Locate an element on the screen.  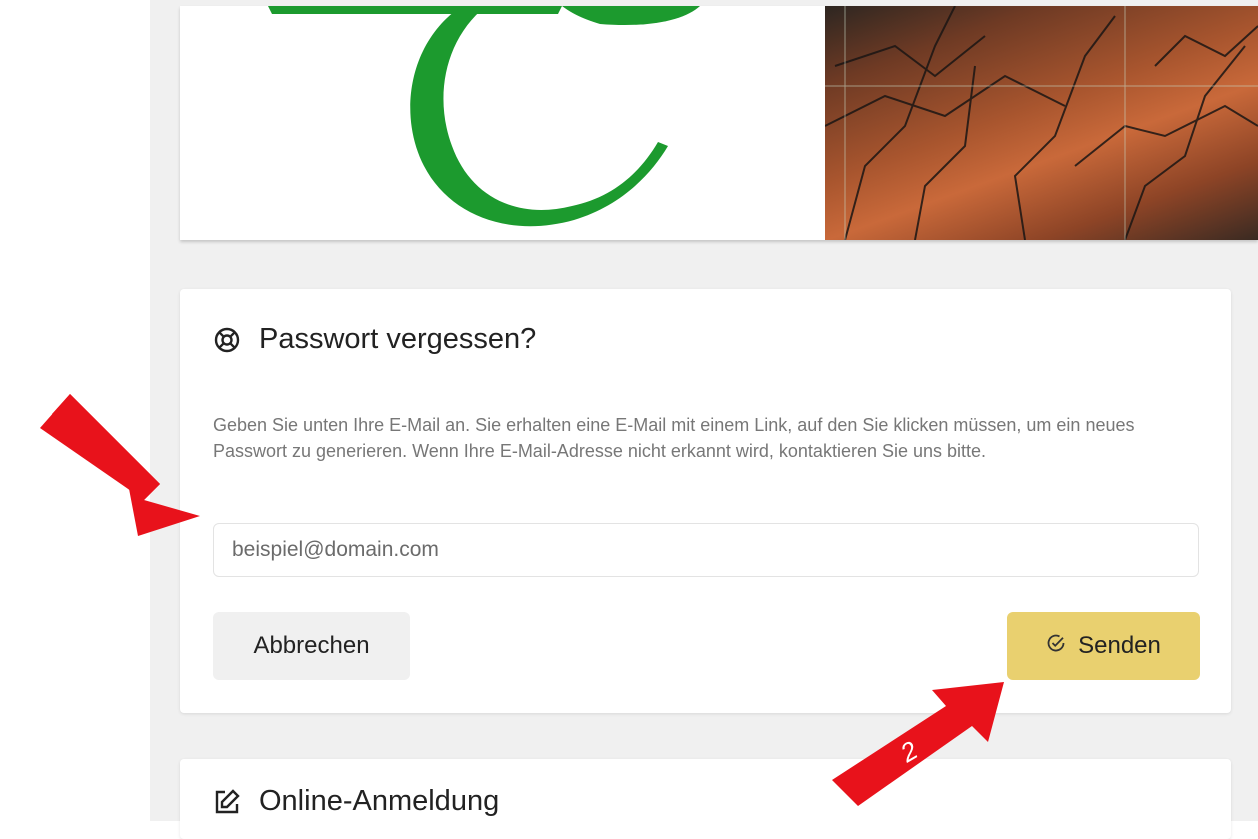
annotation-arrow-1: 1 is located at coordinates (120, 465).